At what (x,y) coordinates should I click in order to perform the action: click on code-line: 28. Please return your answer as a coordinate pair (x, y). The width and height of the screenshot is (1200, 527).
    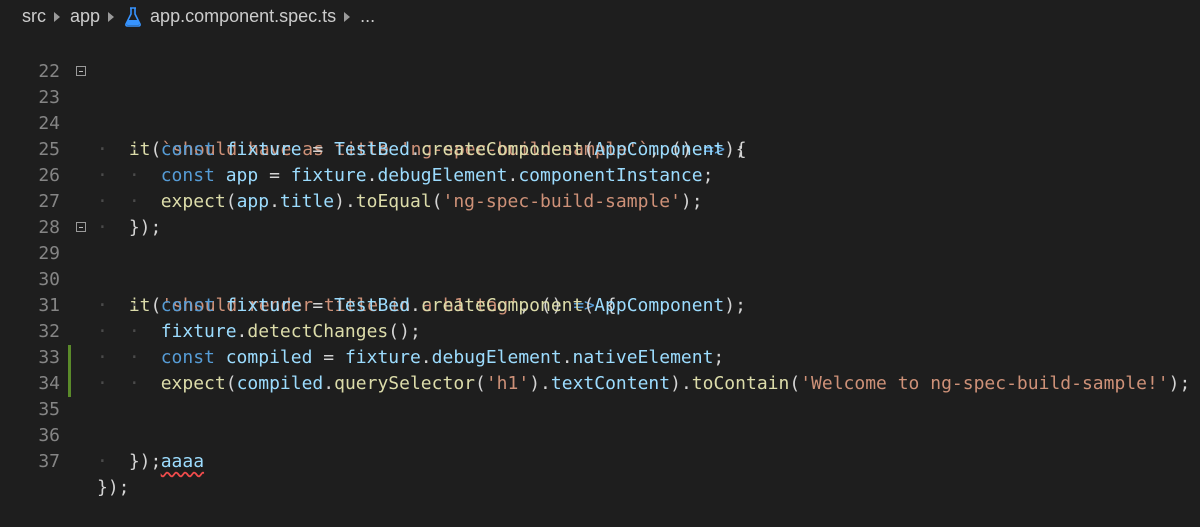
    Looking at the image, I should click on (600, 213).